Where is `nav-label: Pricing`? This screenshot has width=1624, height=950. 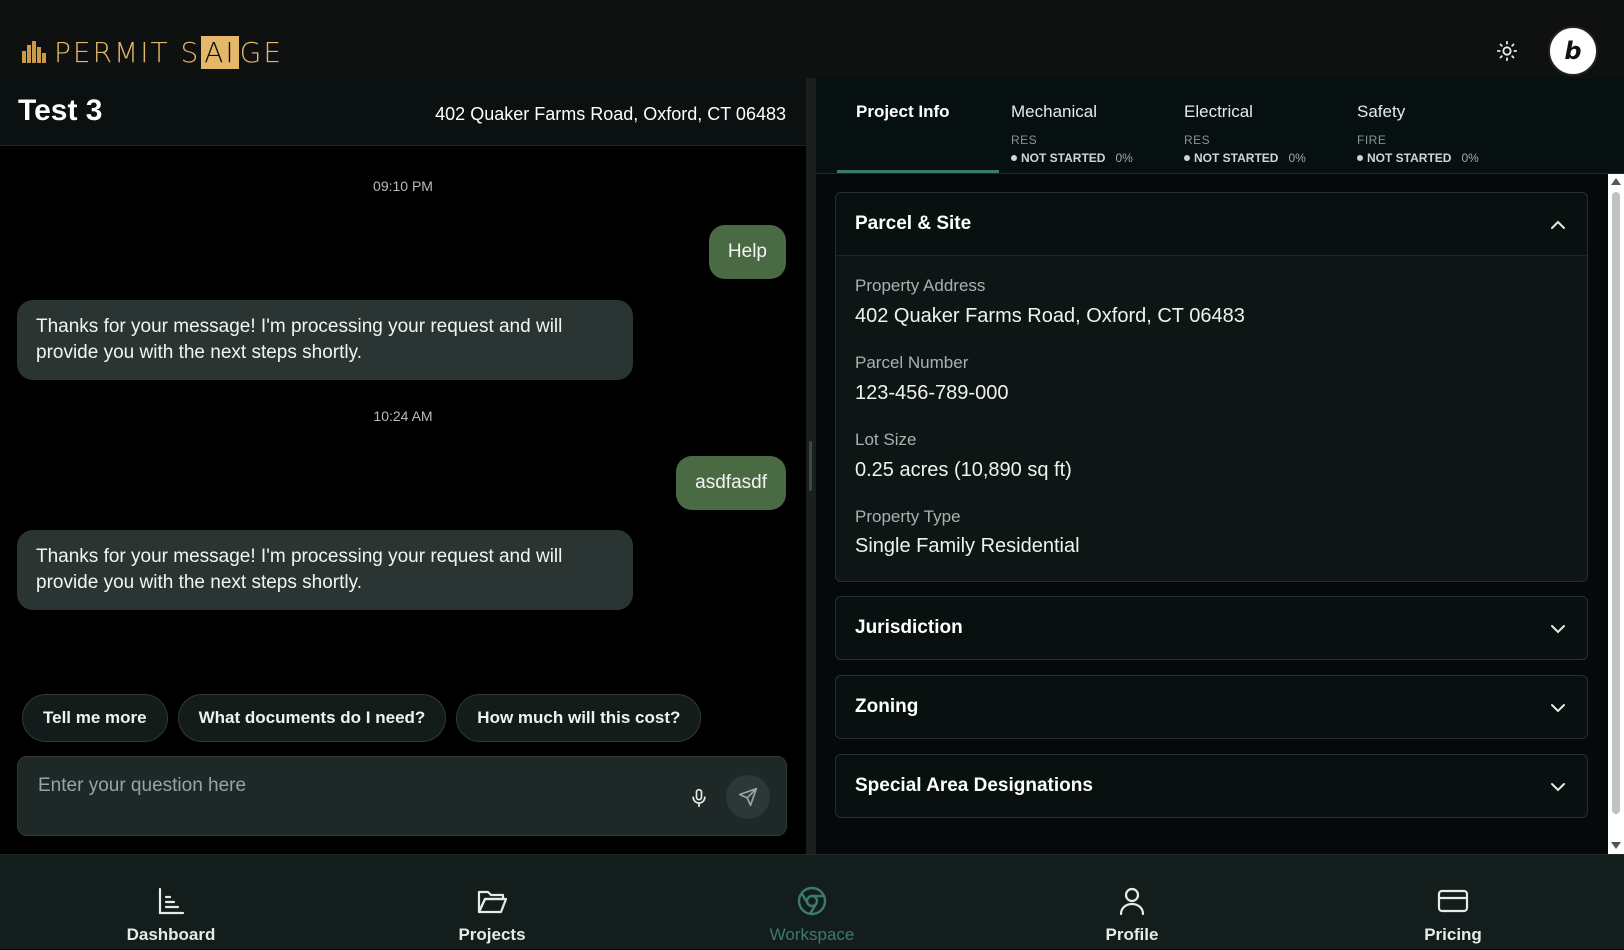 nav-label: Pricing is located at coordinates (1453, 934).